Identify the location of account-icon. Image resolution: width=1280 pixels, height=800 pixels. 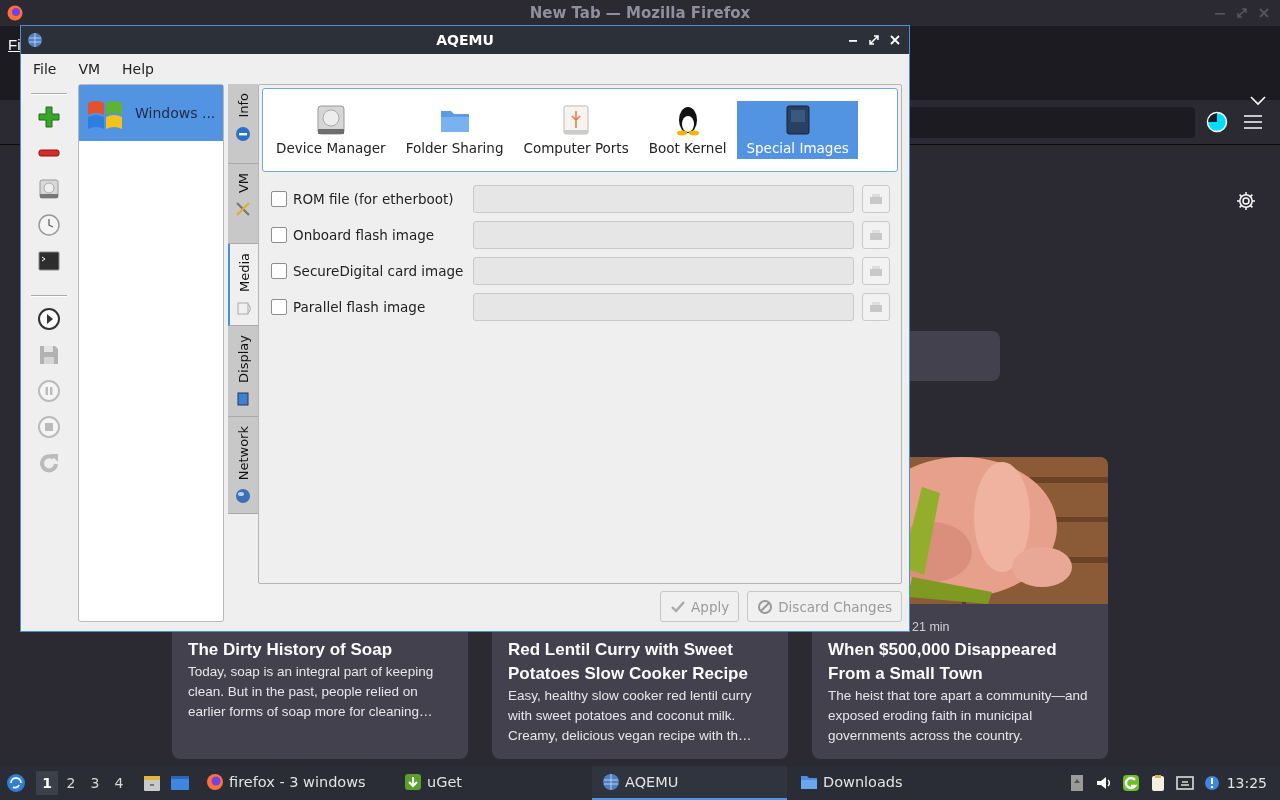
(1217, 122).